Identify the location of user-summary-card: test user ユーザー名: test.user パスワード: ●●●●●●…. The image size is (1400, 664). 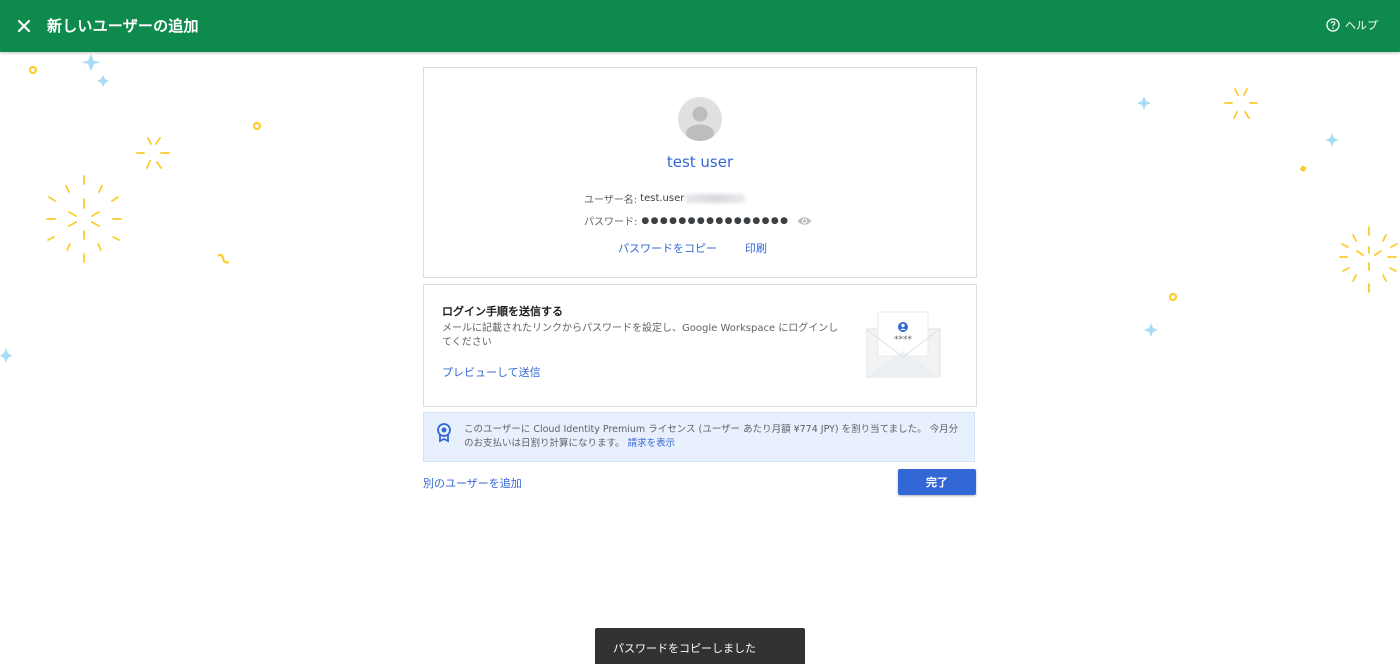
(700, 172).